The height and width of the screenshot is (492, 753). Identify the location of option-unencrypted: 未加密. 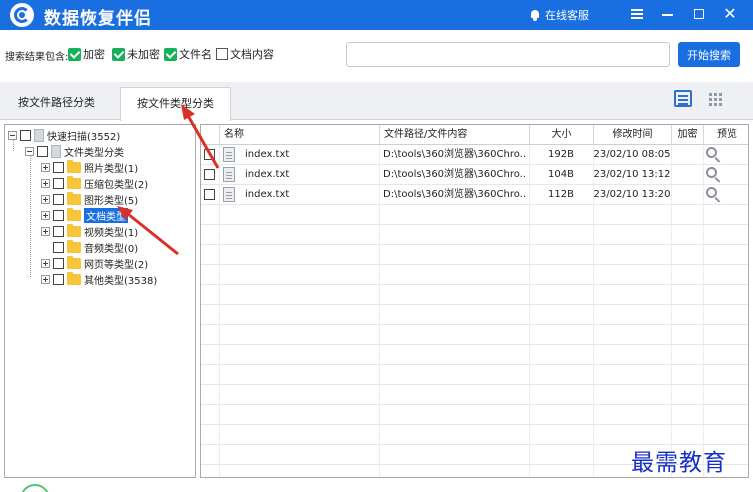
(136, 54).